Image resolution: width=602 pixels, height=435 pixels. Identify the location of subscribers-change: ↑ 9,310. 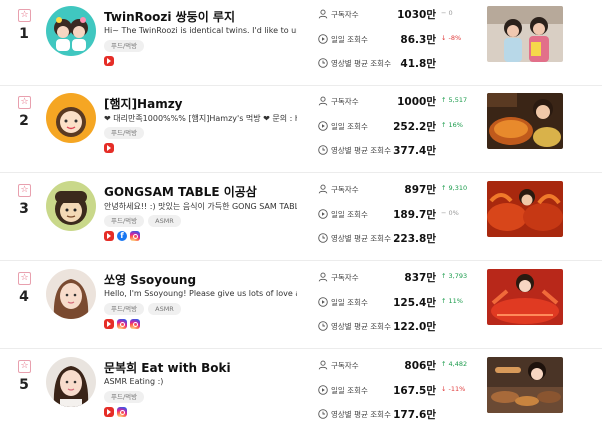
(454, 188).